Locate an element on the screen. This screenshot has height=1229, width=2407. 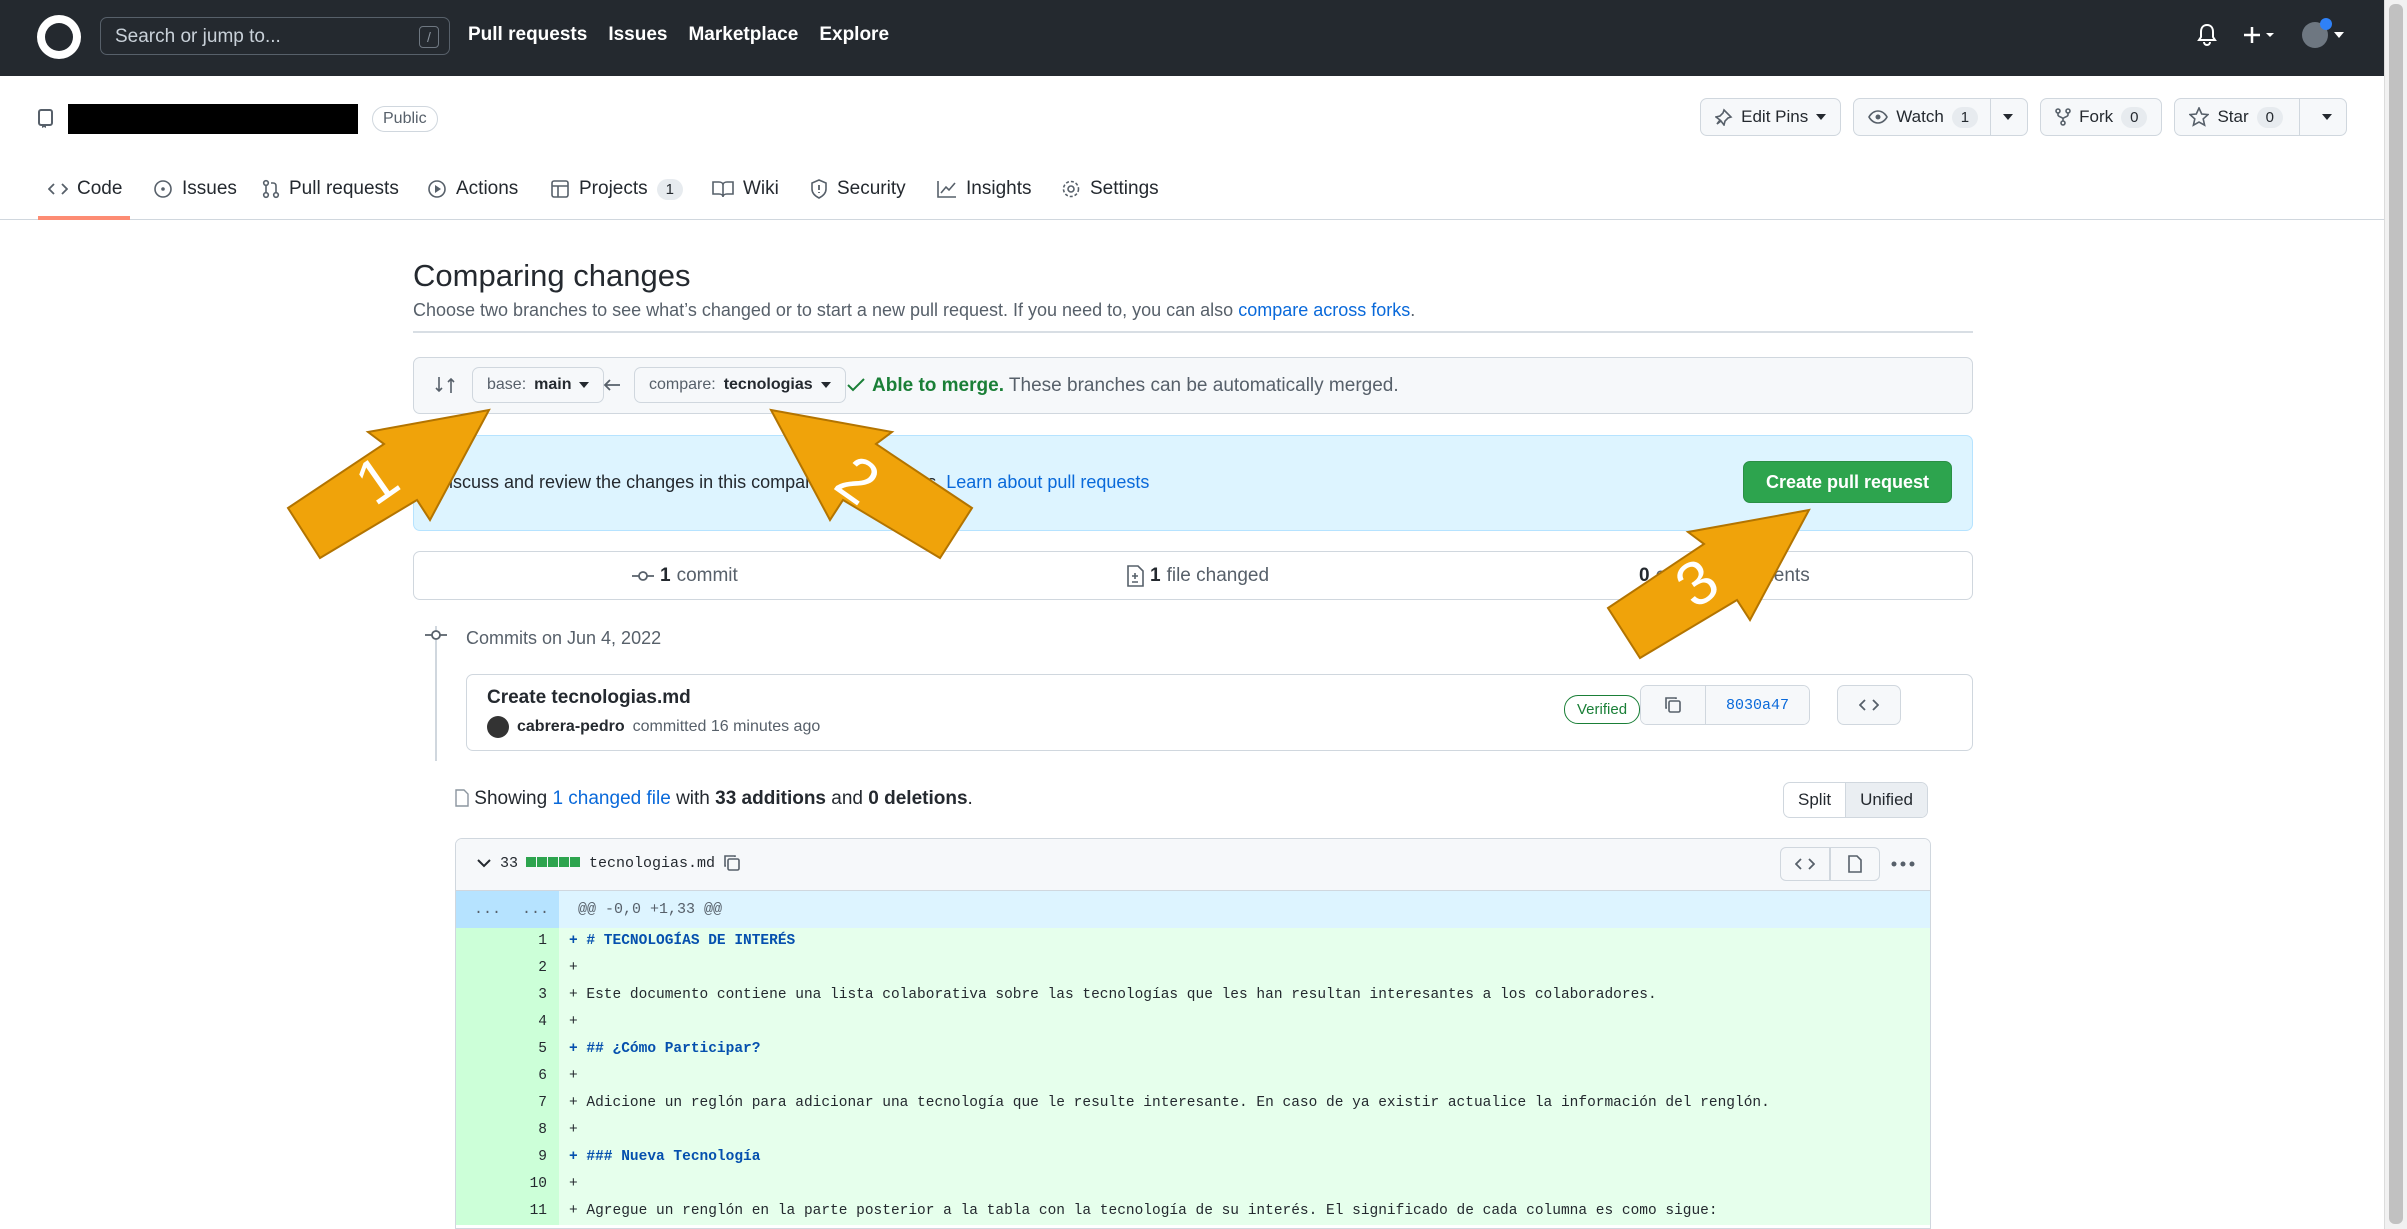
verified-badge: Verified is located at coordinates (1602, 709).